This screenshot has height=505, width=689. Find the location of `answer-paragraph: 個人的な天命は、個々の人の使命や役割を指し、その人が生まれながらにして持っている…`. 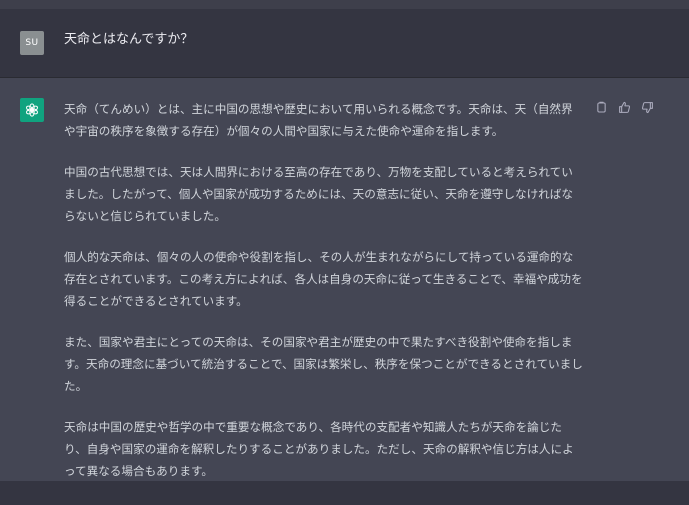

answer-paragraph: 個人的な天命は、個々の人の使命や役割を指し、その人が生まれながらにして持っている… is located at coordinates (323, 279).